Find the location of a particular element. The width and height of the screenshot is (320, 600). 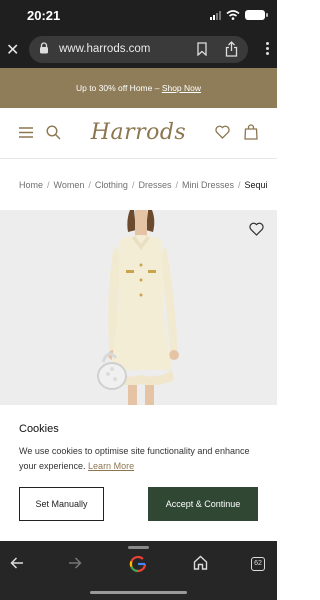

google-icon is located at coordinates (138, 564).